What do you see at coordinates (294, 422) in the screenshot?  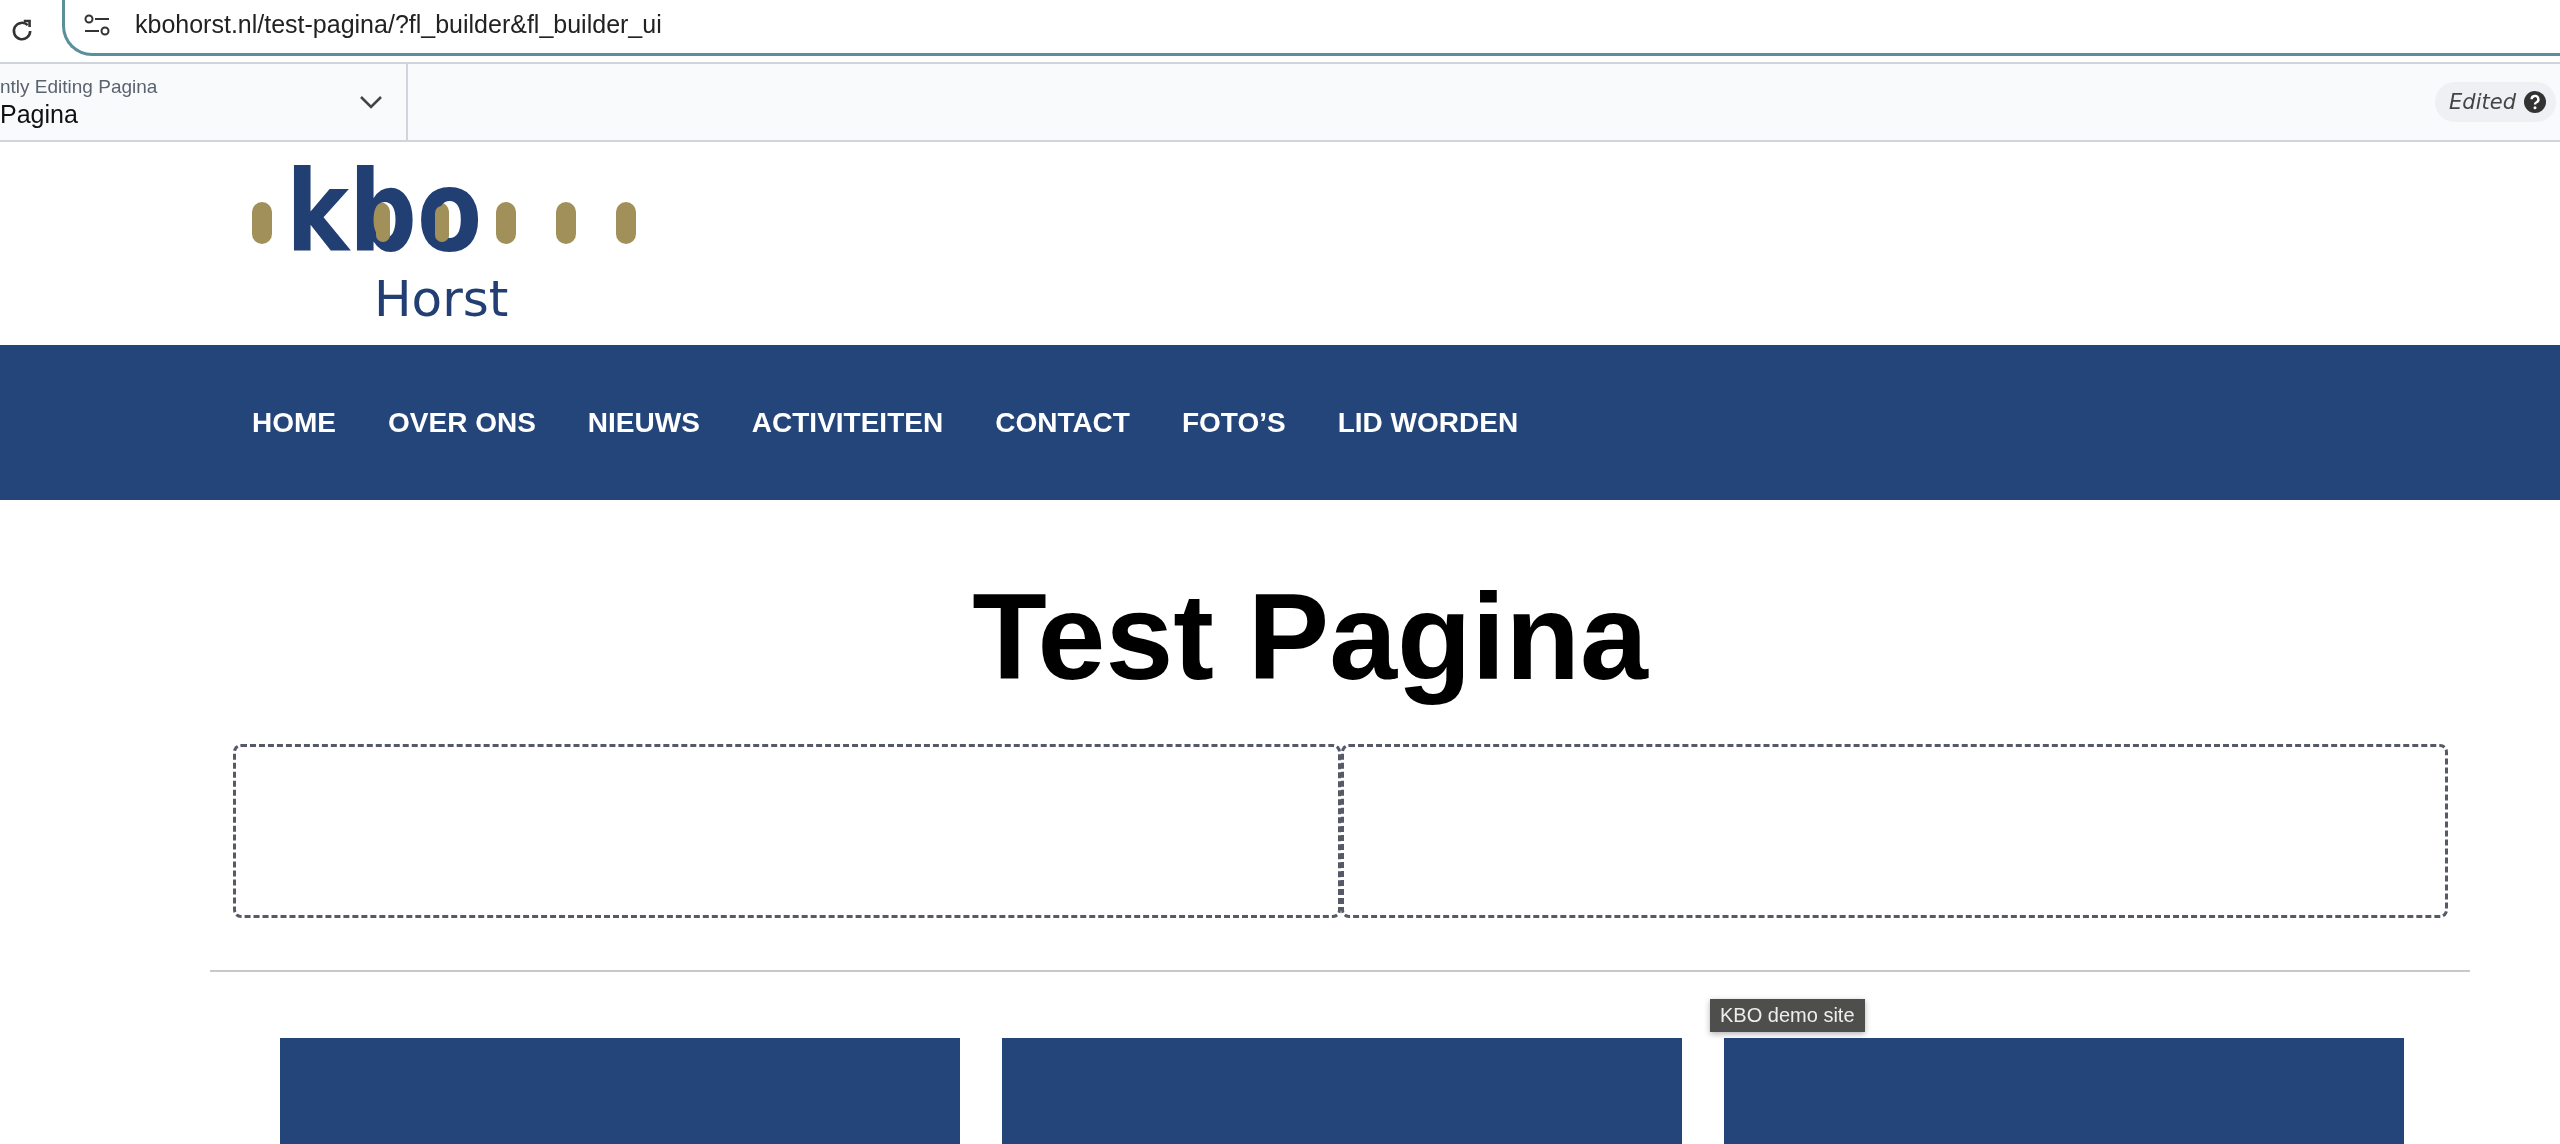 I see `nav-link: HOME` at bounding box center [294, 422].